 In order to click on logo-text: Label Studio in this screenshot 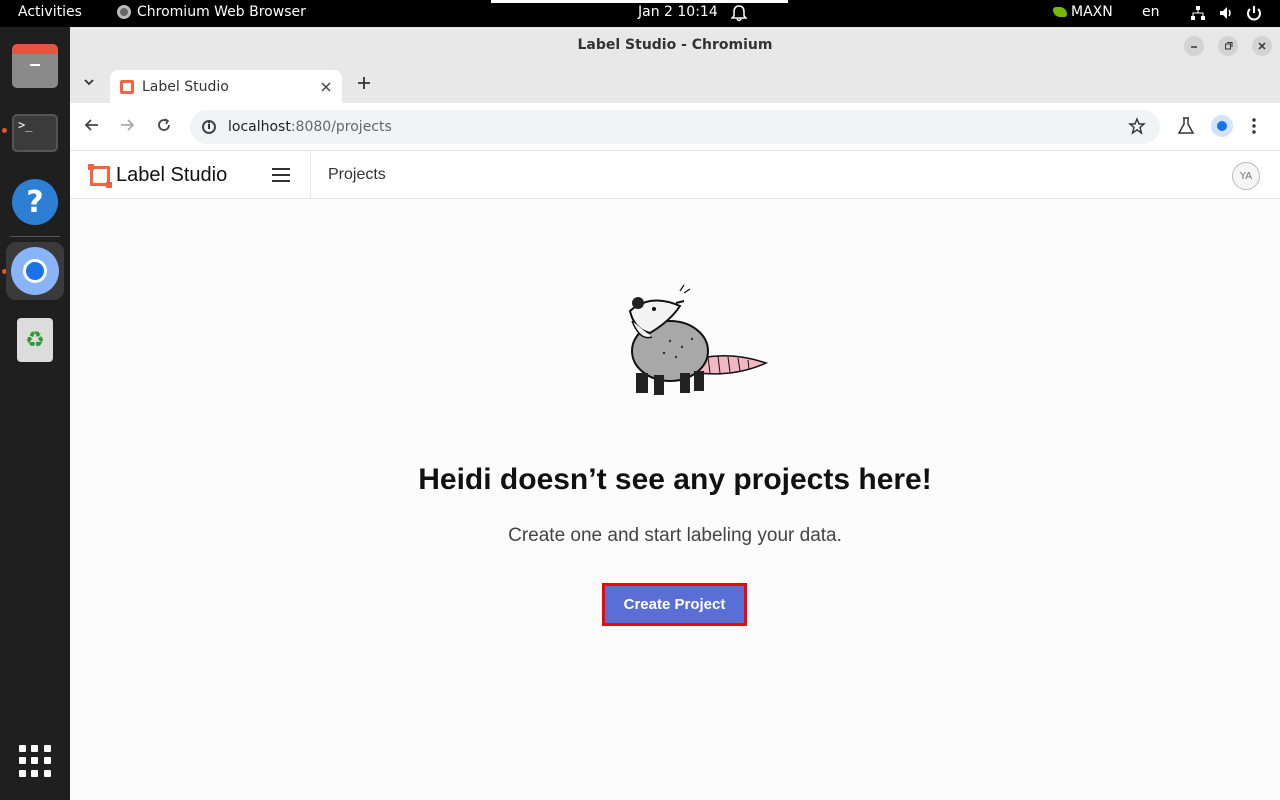, I will do `click(172, 175)`.